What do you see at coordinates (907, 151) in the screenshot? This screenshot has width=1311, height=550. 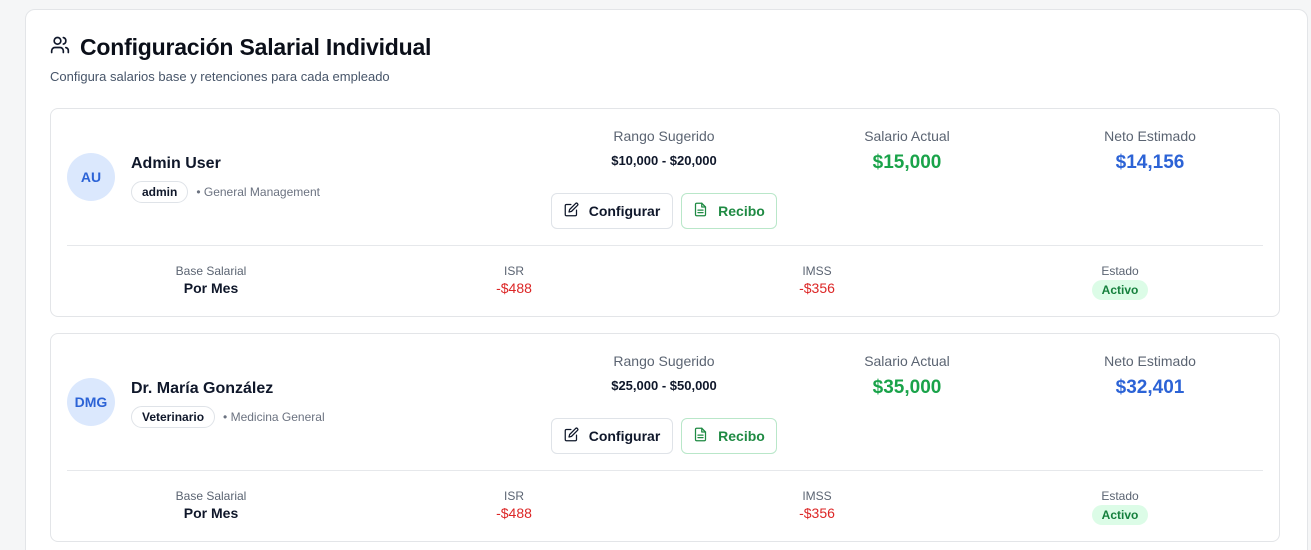 I see `current-salary: Salario Actual $15,000` at bounding box center [907, 151].